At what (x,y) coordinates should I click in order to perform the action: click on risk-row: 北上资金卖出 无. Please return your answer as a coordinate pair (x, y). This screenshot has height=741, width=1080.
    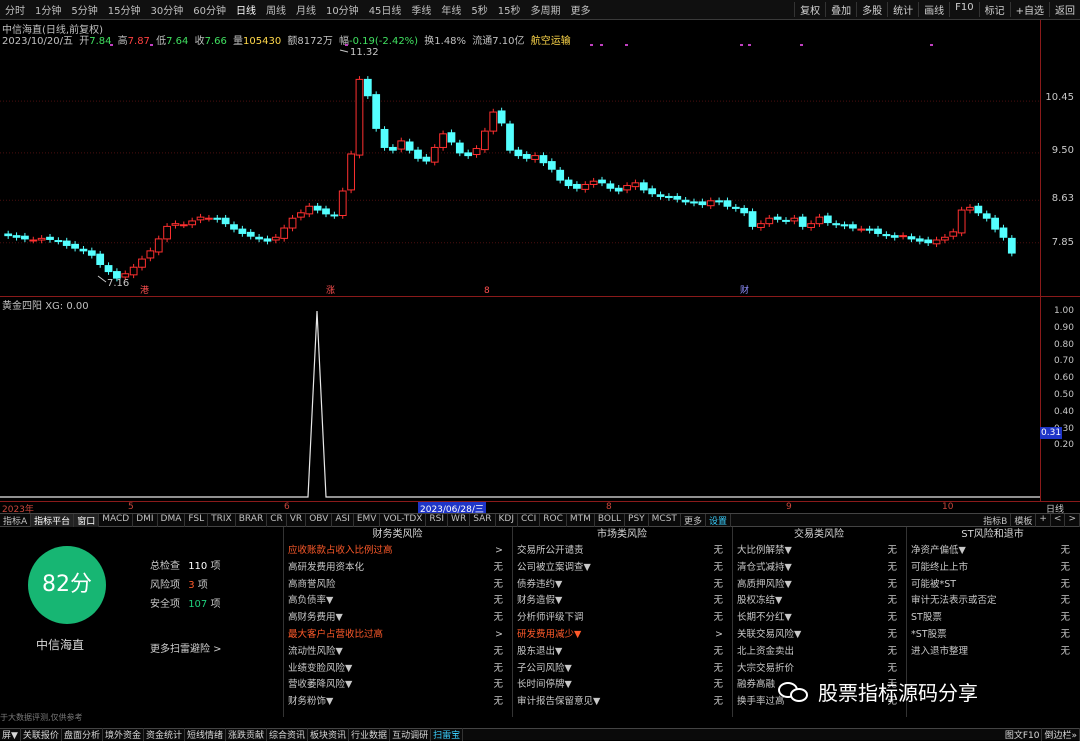
    Looking at the image, I should click on (819, 652).